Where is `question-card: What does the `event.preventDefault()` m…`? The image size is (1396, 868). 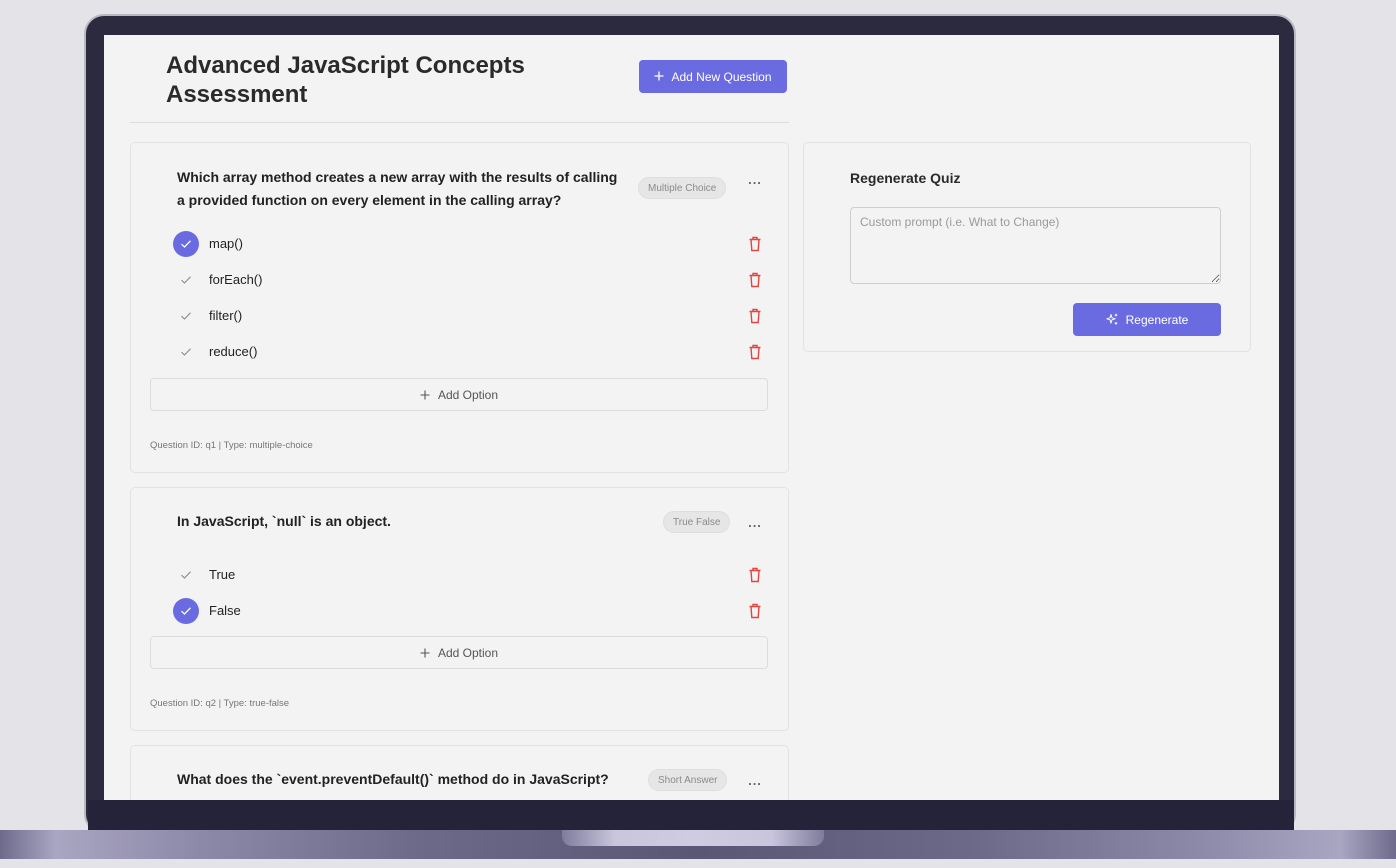 question-card: What does the `event.preventDefault()` m… is located at coordinates (459, 772).